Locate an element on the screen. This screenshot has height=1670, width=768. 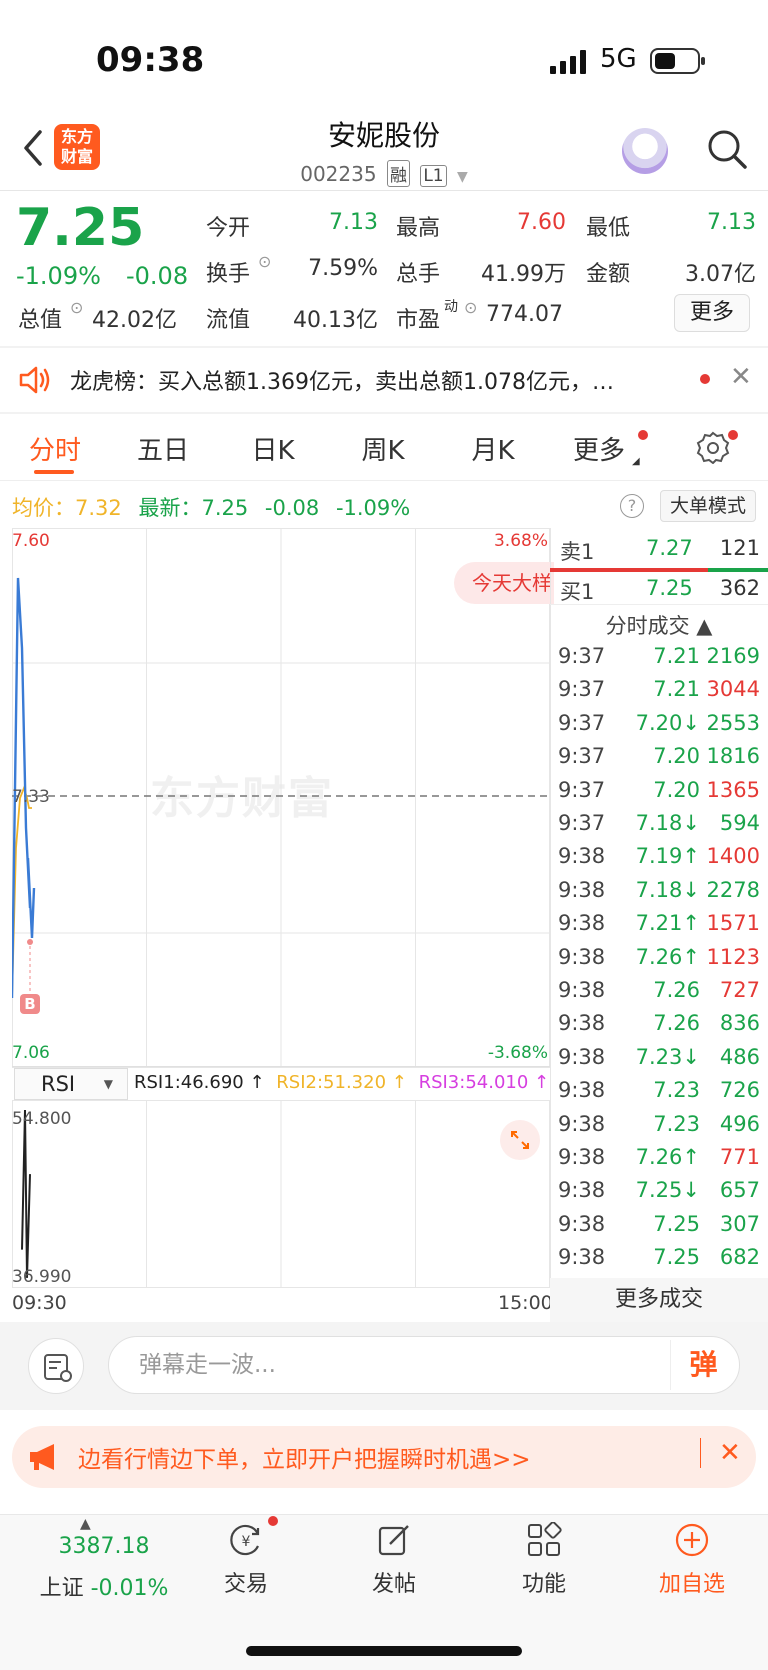
nav-post: 发帖 is located at coordinates (394, 1560).